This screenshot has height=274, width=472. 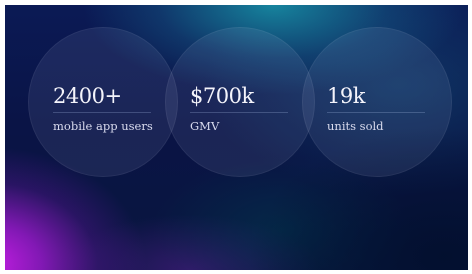 What do you see at coordinates (103, 126) in the screenshot?
I see `stat-label: mobile app users` at bounding box center [103, 126].